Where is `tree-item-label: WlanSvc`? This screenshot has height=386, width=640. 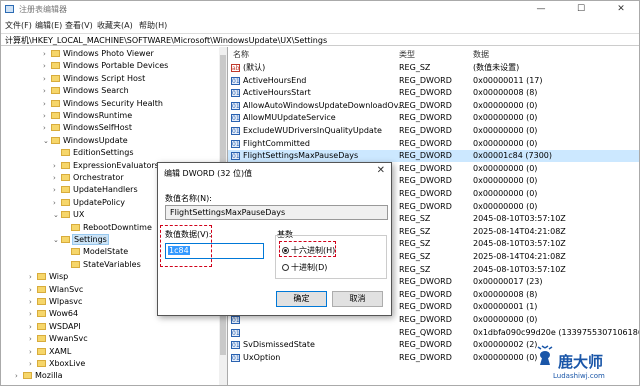 tree-item-label: WlanSvc is located at coordinates (66, 289).